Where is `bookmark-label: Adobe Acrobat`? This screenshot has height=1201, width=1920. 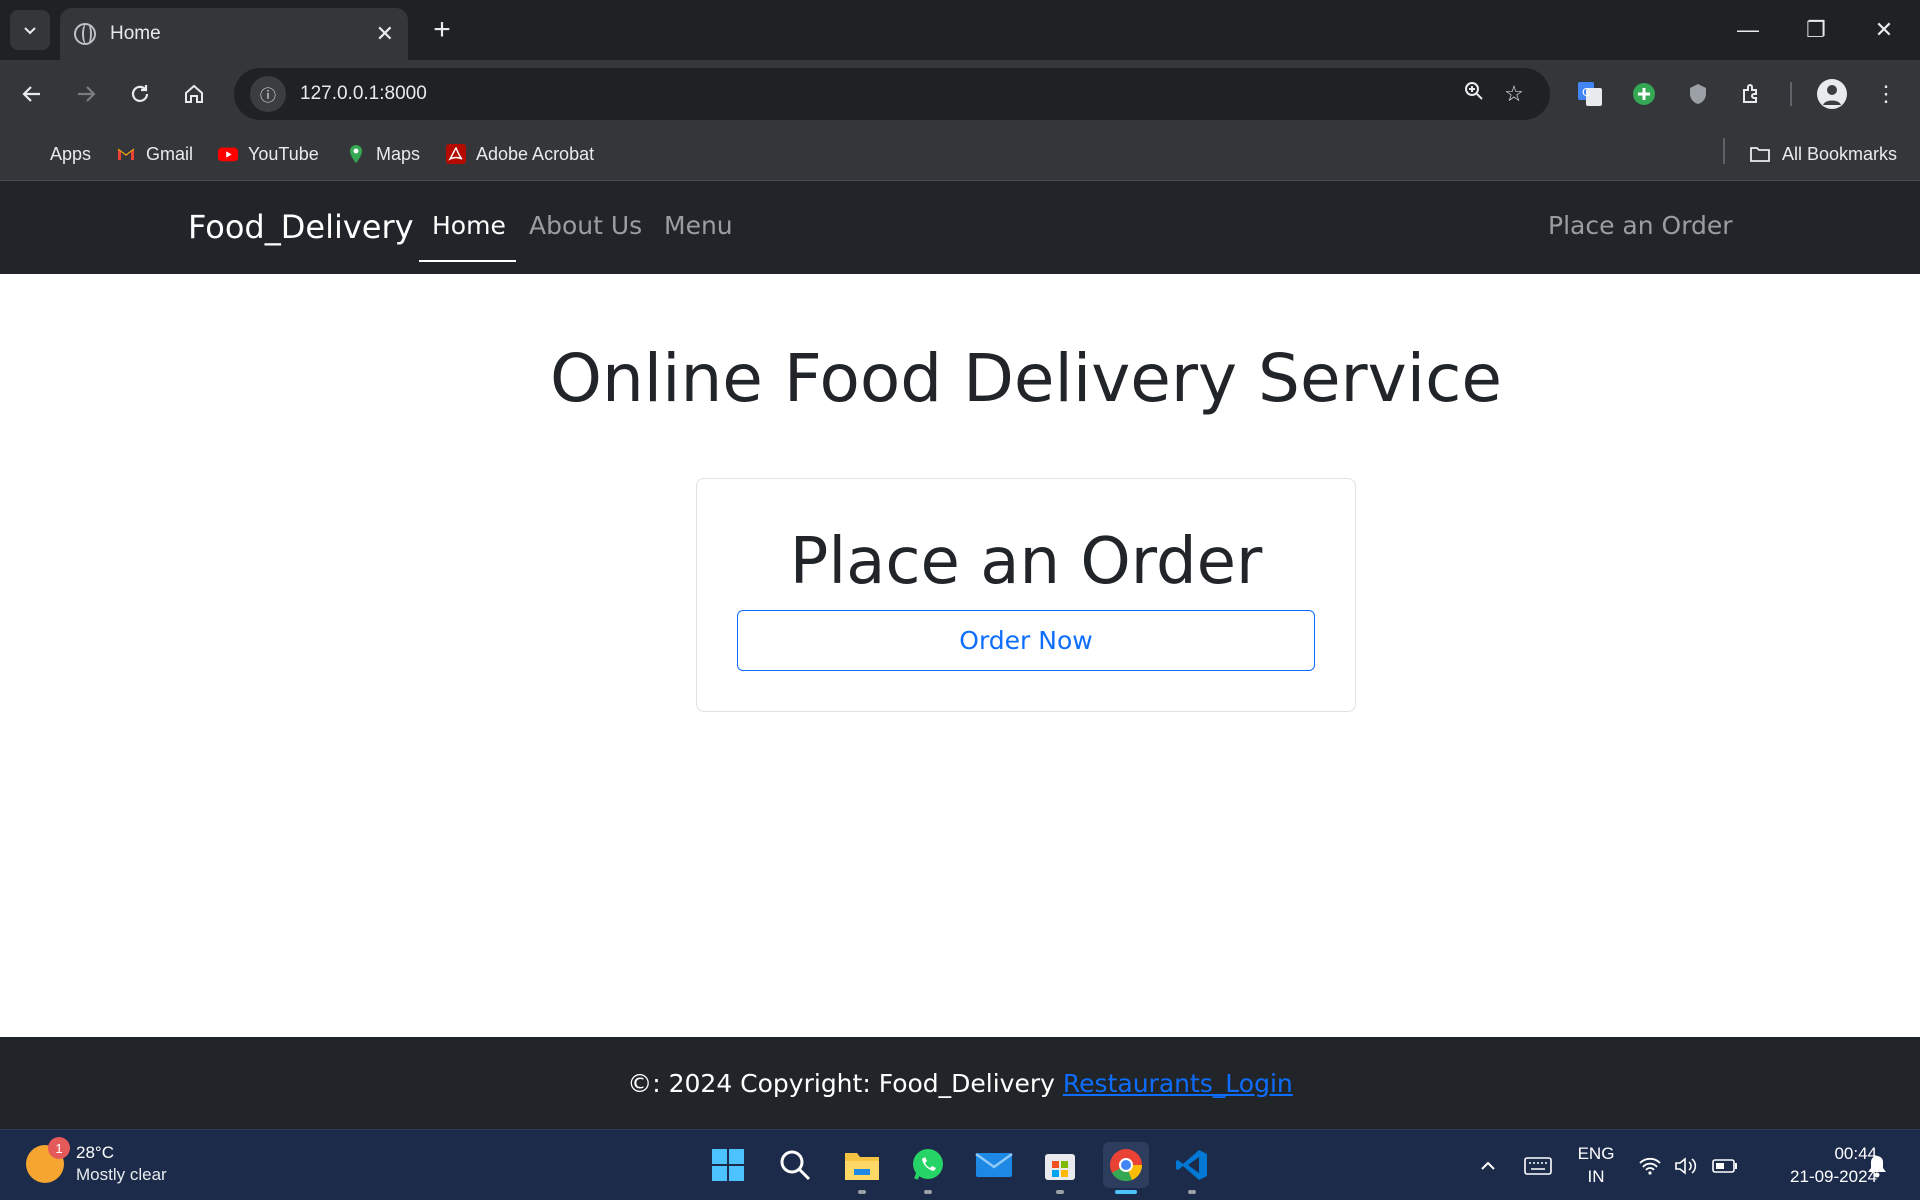
bookmark-label: Adobe Acrobat is located at coordinates (535, 153).